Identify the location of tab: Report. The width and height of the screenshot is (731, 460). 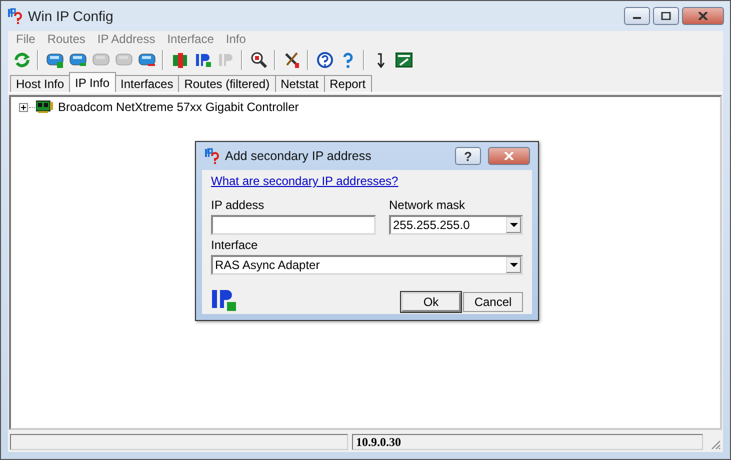
(348, 83).